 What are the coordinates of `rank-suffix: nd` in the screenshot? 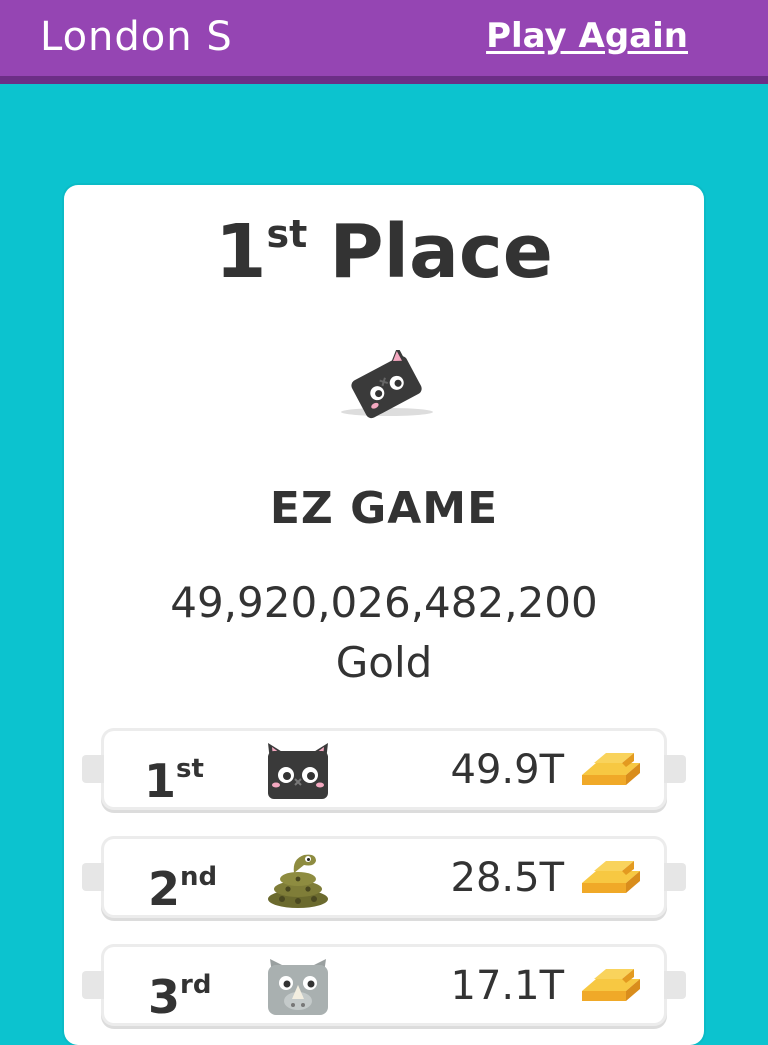 It's located at (199, 877).